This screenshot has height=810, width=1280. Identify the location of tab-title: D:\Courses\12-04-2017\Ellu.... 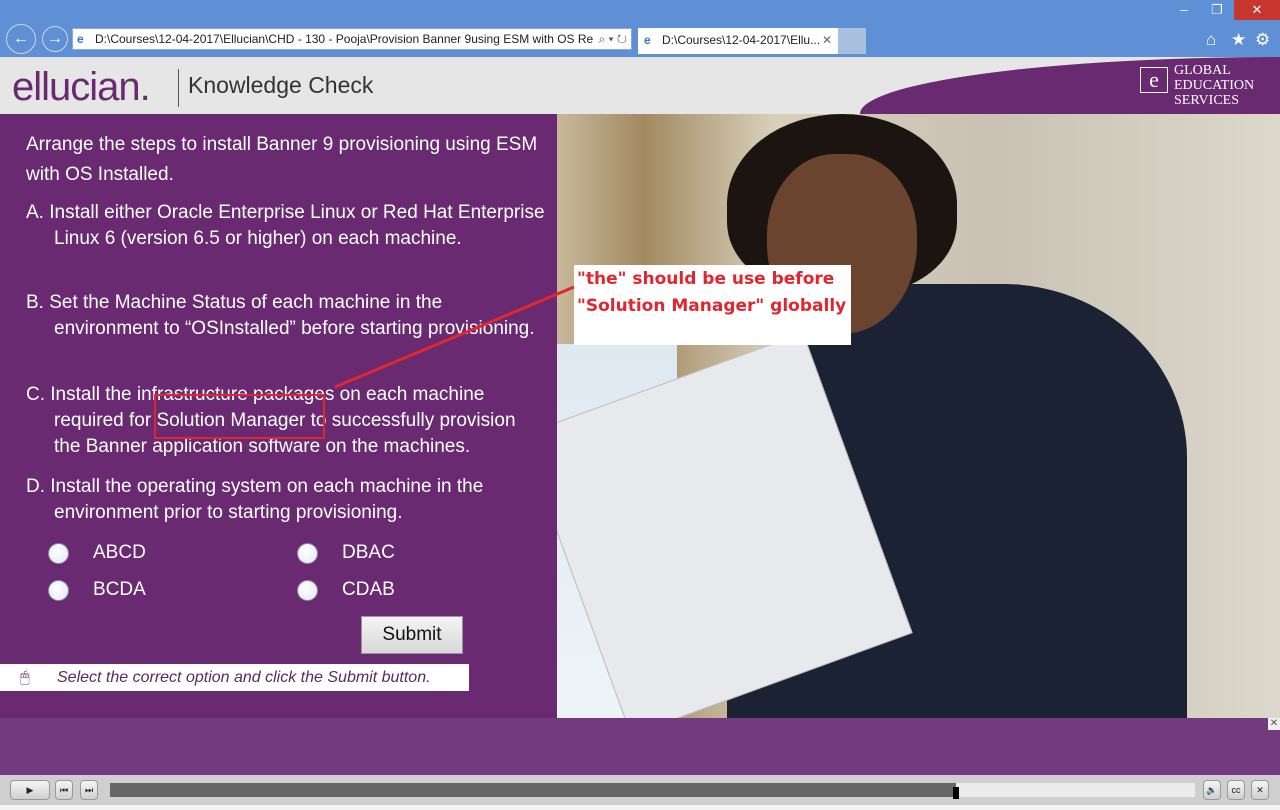
(741, 40).